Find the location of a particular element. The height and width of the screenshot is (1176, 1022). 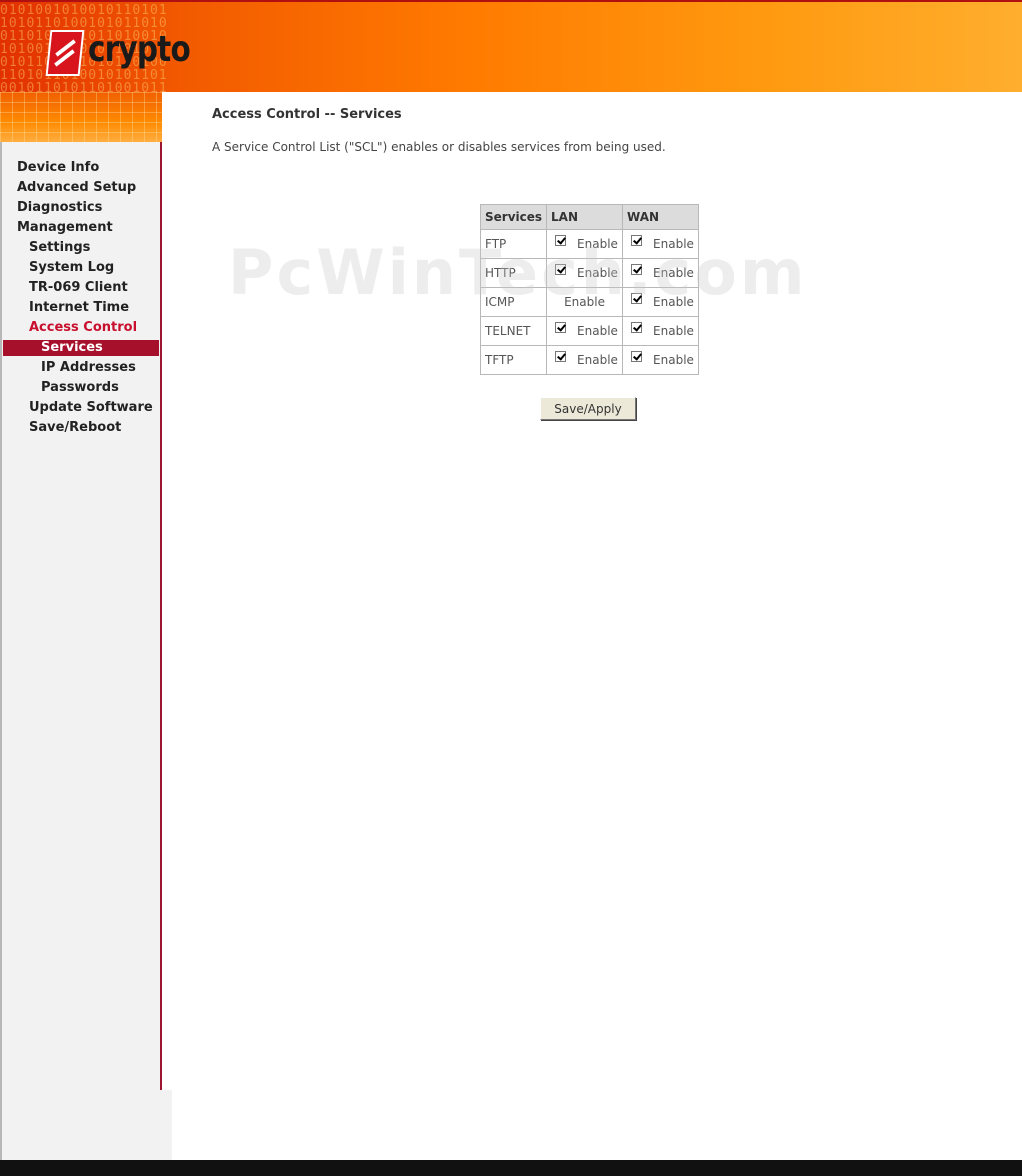

table-row: HTTP Enable Enable is located at coordinates (590, 273).